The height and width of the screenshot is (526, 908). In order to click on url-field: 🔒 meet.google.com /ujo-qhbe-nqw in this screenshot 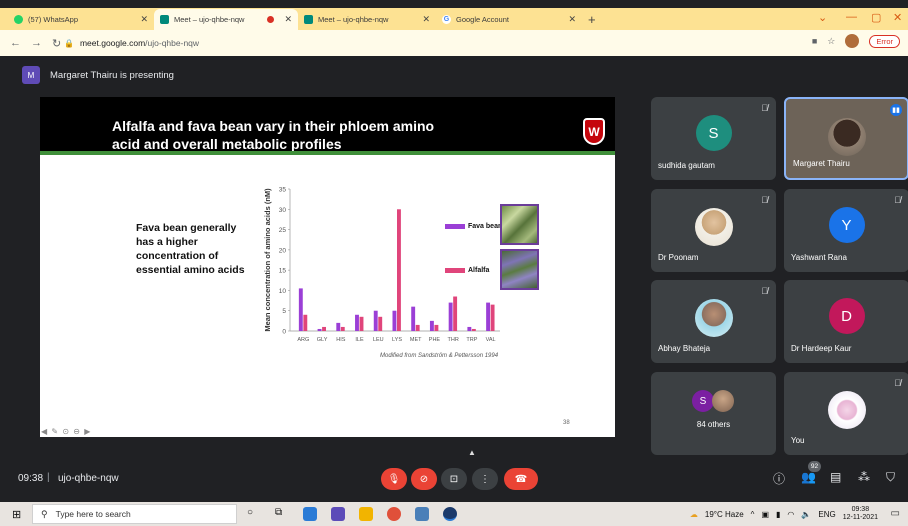, I will do `click(434, 43)`.